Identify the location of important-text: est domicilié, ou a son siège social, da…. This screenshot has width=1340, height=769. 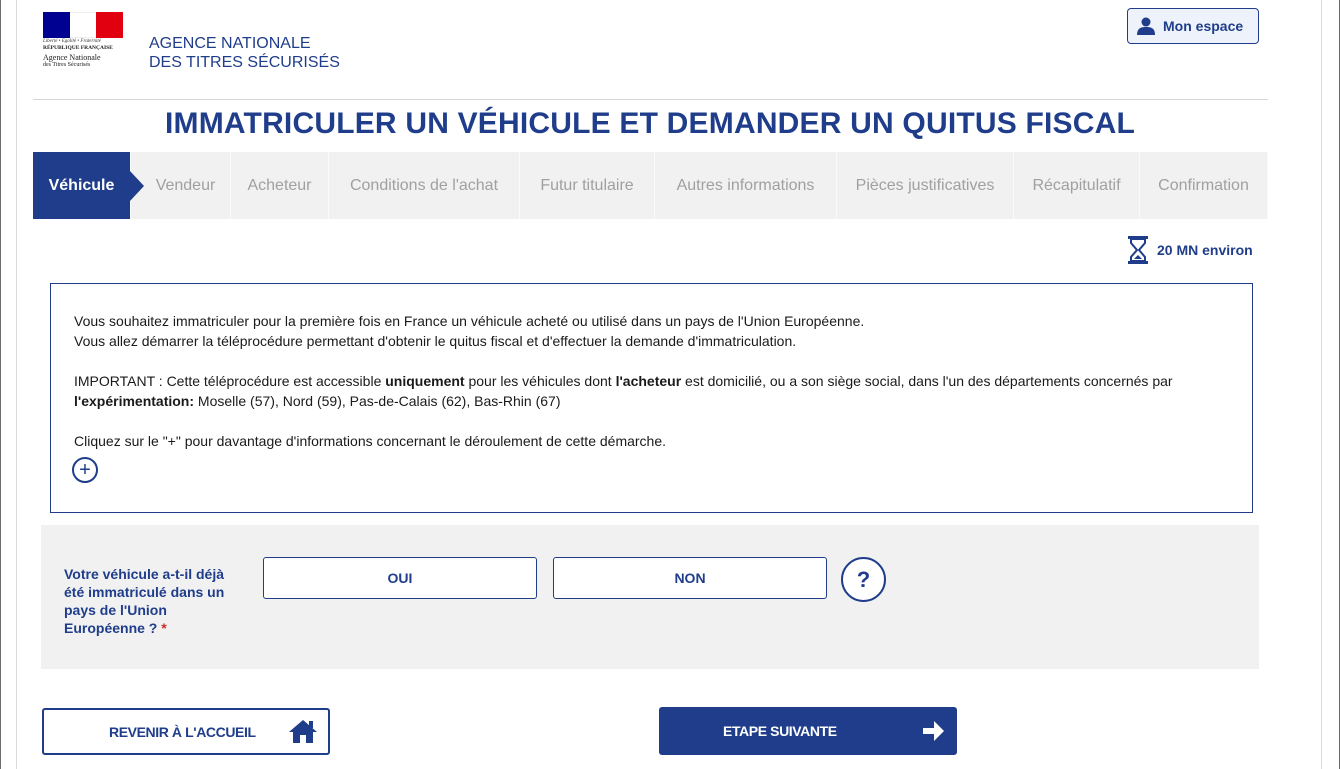
(927, 381).